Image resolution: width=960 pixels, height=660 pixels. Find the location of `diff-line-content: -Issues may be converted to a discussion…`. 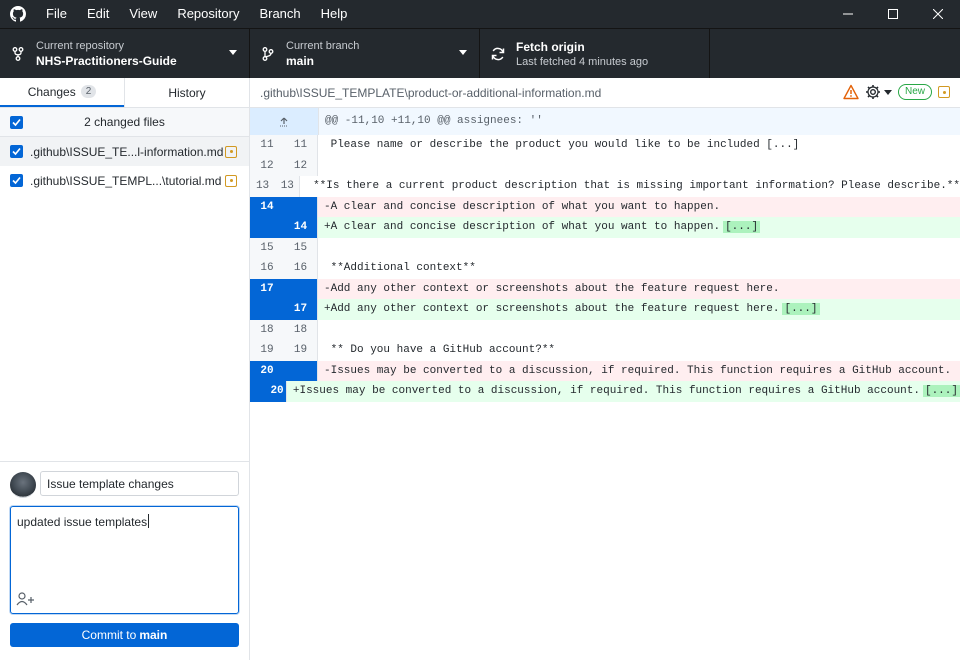

diff-line-content: -Issues may be converted to a discussion… is located at coordinates (639, 370).